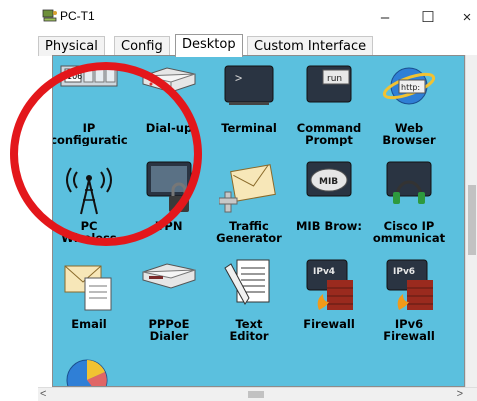 This screenshot has width=477, height=401. Describe the element at coordinates (248, 187) in the screenshot. I see `traffic-generator-icon` at that location.